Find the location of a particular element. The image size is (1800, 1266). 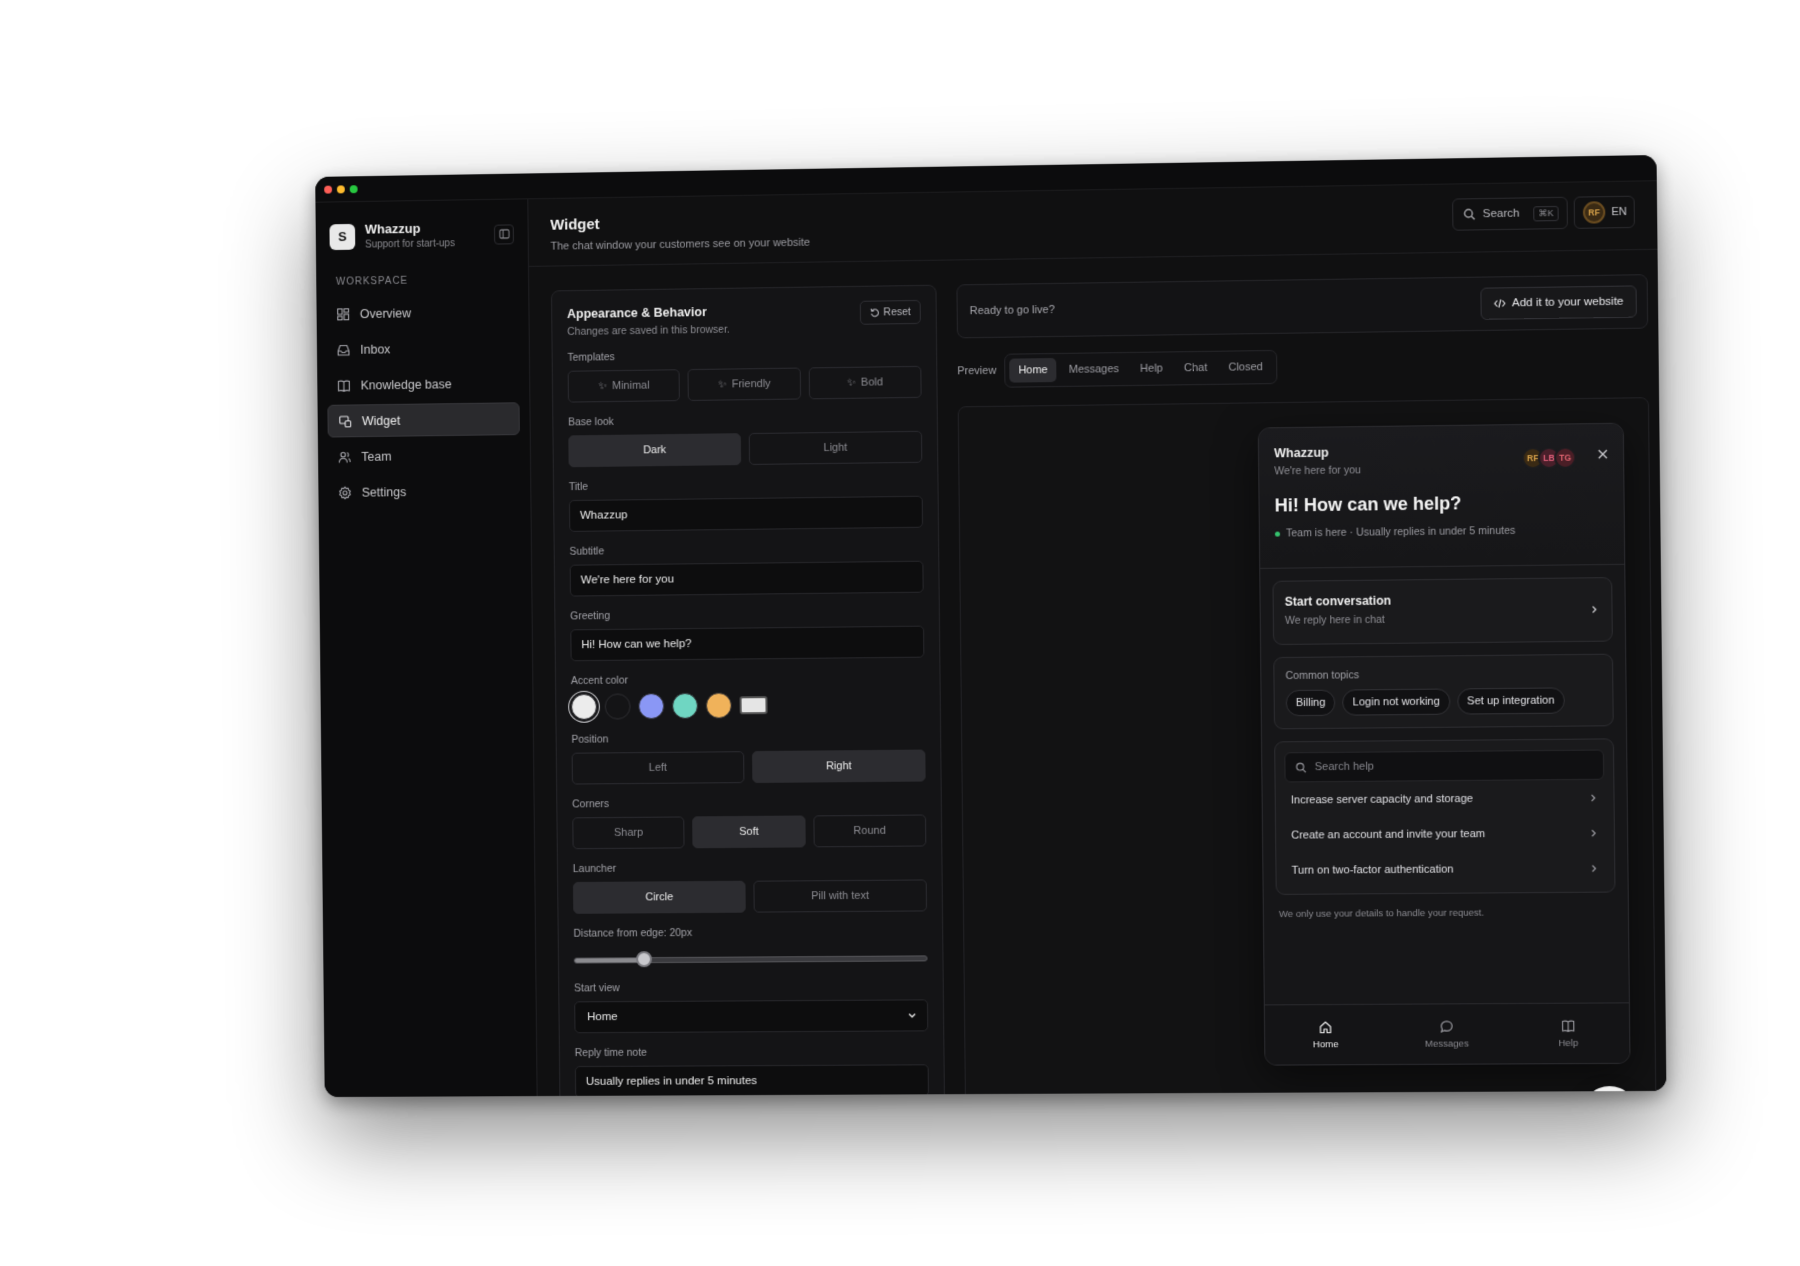

accent-swatch-teal is located at coordinates (685, 706).